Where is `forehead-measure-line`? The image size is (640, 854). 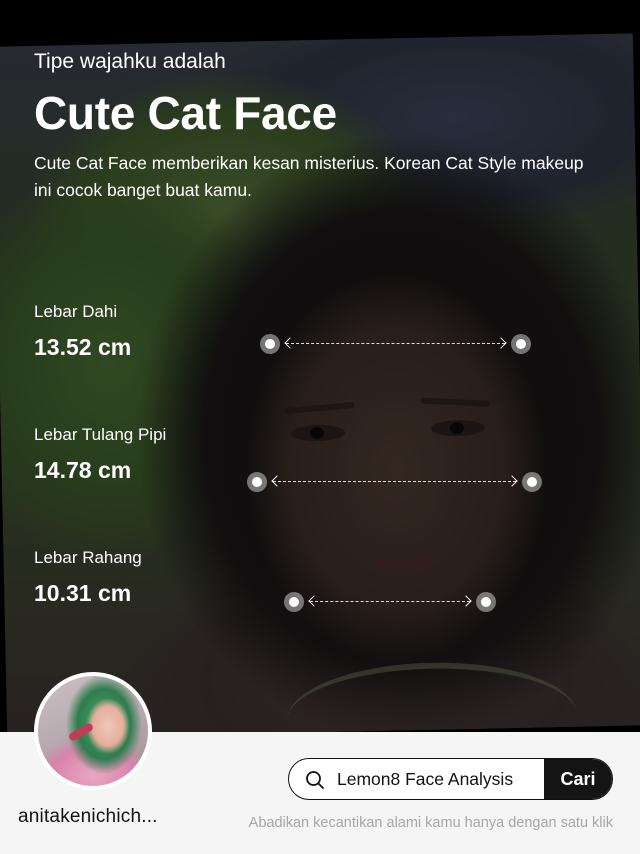 forehead-measure-line is located at coordinates (395, 344).